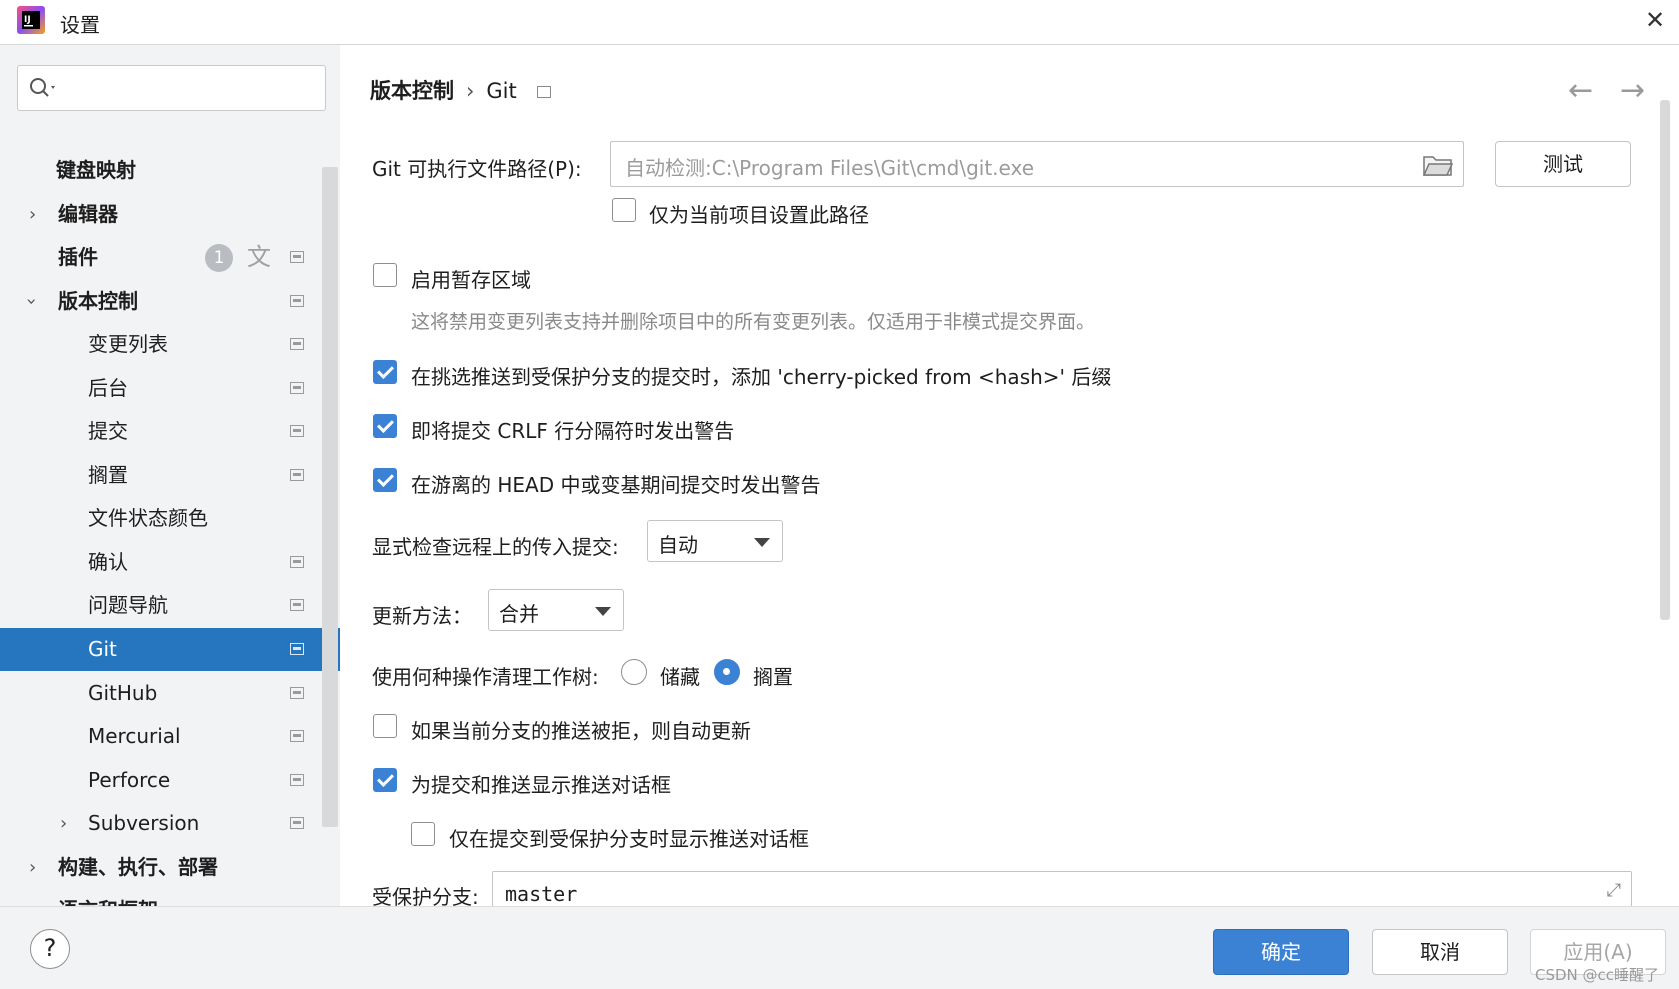 This screenshot has width=1679, height=989. What do you see at coordinates (624, 210) in the screenshot?
I see `project-only-checkbox` at bounding box center [624, 210].